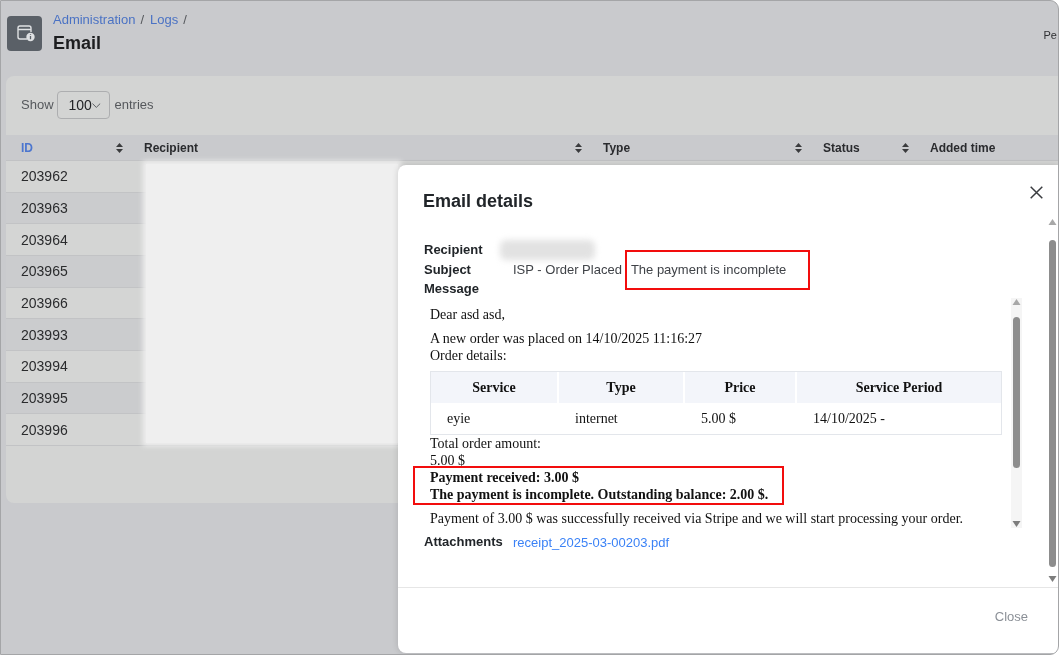 This screenshot has width=1059, height=655. What do you see at coordinates (44, 272) in the screenshot?
I see `table-cell-text: 203965` at bounding box center [44, 272].